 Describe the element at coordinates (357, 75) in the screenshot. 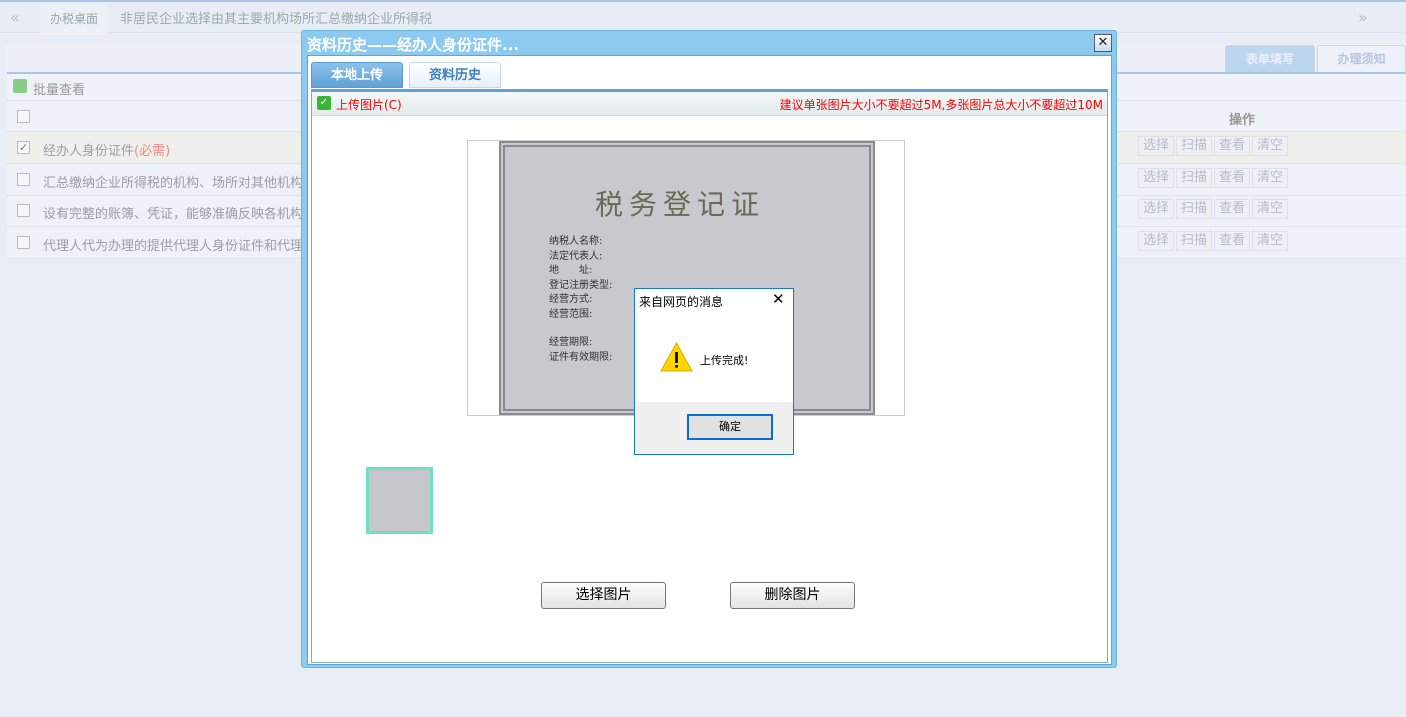

I see `tab-local-upload: 本地上传` at that location.